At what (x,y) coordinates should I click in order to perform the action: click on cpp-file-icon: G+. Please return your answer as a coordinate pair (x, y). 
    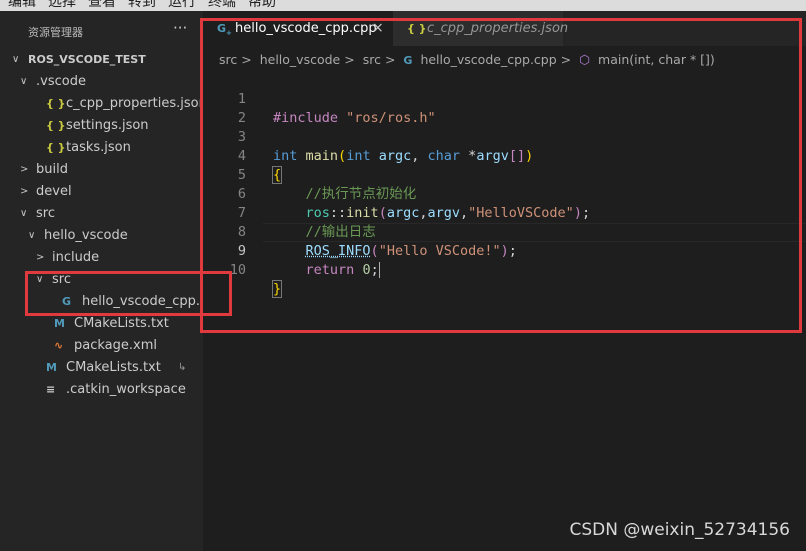
    Looking at the image, I should click on (224, 30).